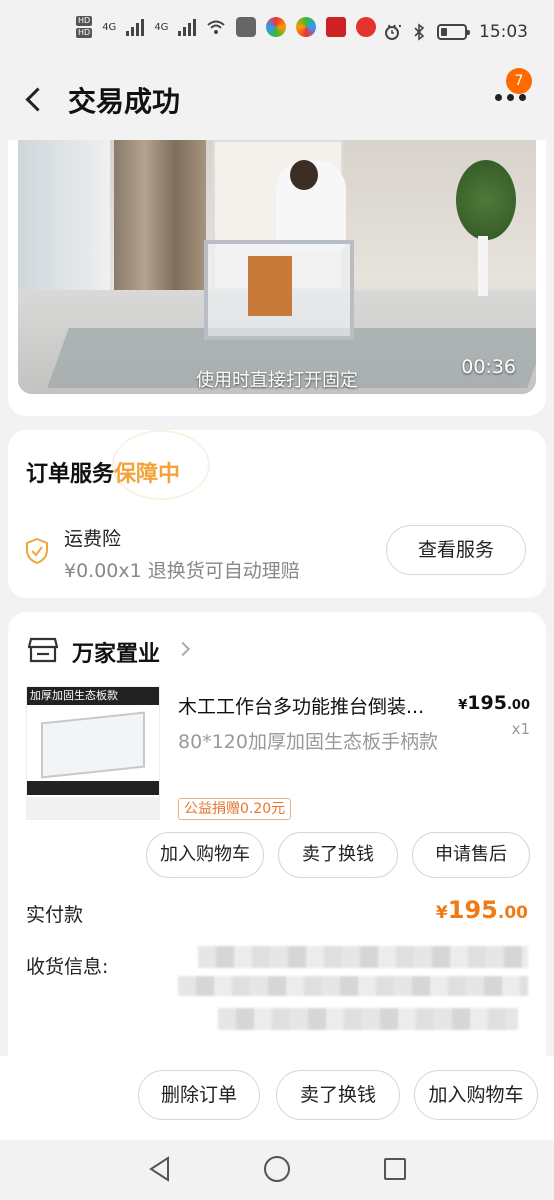 This screenshot has width=554, height=1200. What do you see at coordinates (277, 380) in the screenshot?
I see `video-caption: 使用时直接打开固定` at bounding box center [277, 380].